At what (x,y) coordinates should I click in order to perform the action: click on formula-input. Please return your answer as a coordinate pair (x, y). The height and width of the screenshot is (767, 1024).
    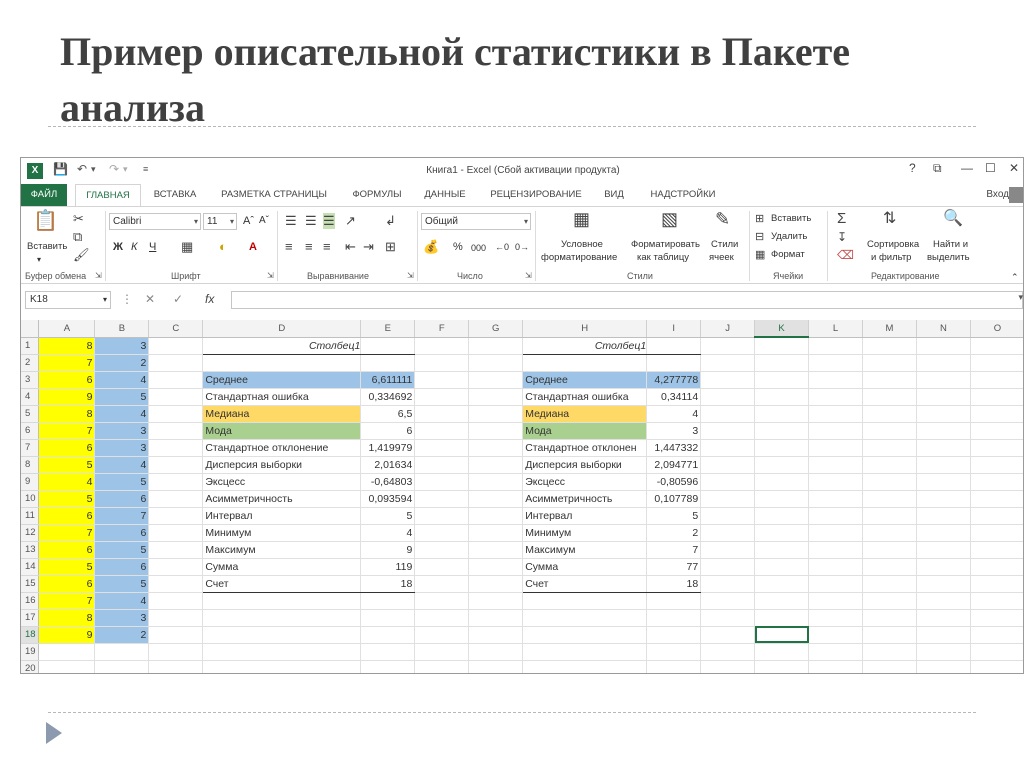
    Looking at the image, I should click on (627, 300).